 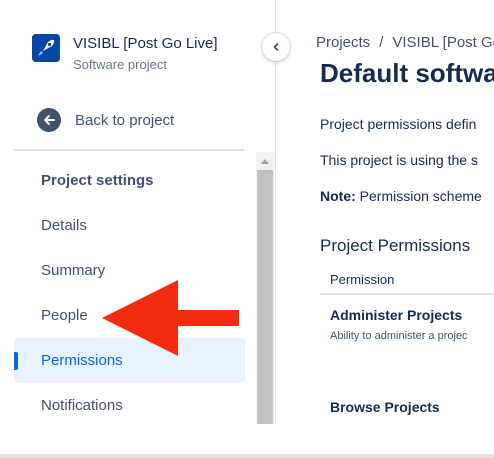 I want to click on sidebar-scrollbar, so click(x=265, y=288).